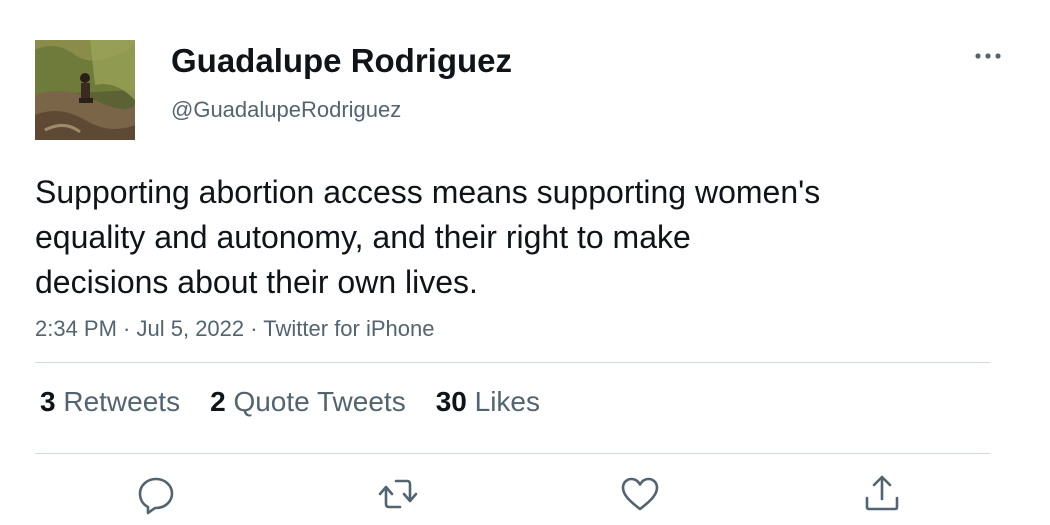 Image resolution: width=1050 pixels, height=525 pixels. I want to click on tweet-stats: 3 Retweets 2 Quote Tweets 30 Likes, so click(305, 402).